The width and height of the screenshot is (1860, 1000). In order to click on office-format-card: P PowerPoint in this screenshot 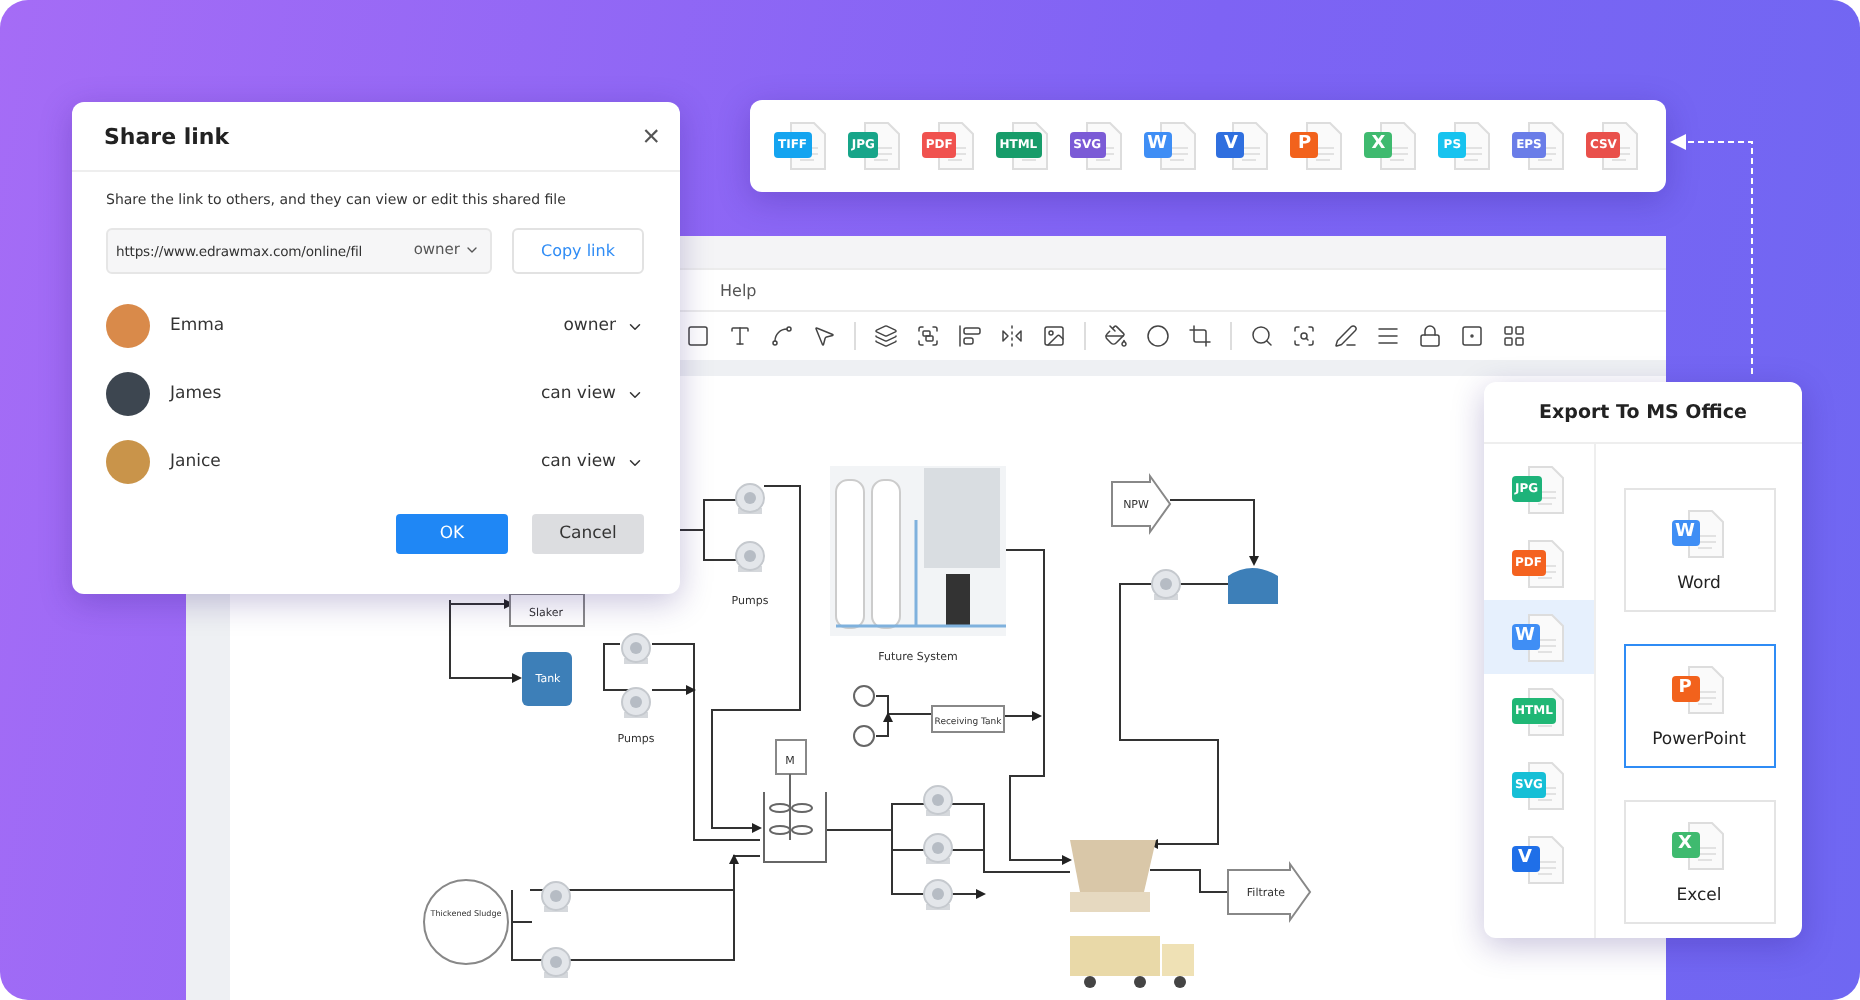, I will do `click(1699, 706)`.